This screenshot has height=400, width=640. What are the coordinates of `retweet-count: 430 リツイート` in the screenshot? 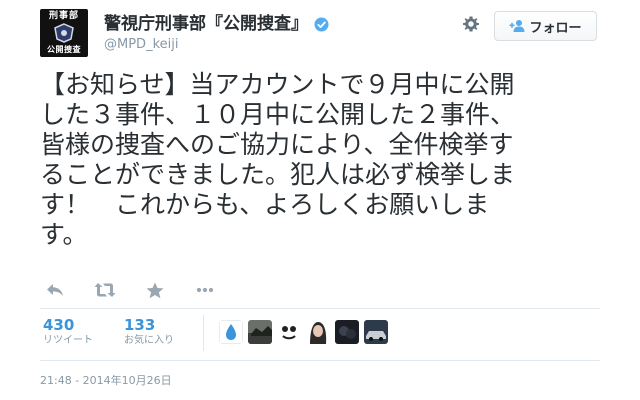 It's located at (68, 332).